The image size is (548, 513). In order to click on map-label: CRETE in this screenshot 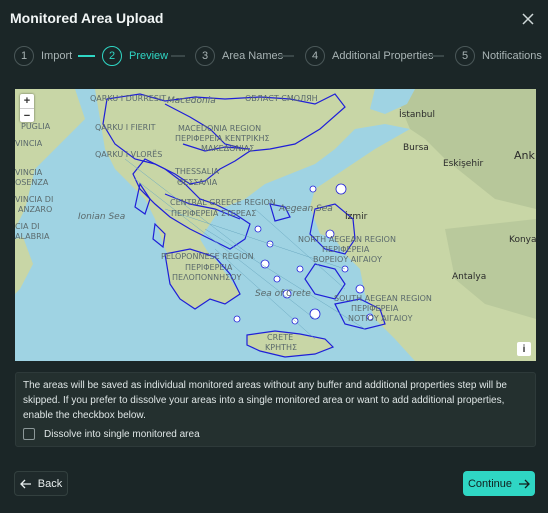, I will do `click(280, 337)`.